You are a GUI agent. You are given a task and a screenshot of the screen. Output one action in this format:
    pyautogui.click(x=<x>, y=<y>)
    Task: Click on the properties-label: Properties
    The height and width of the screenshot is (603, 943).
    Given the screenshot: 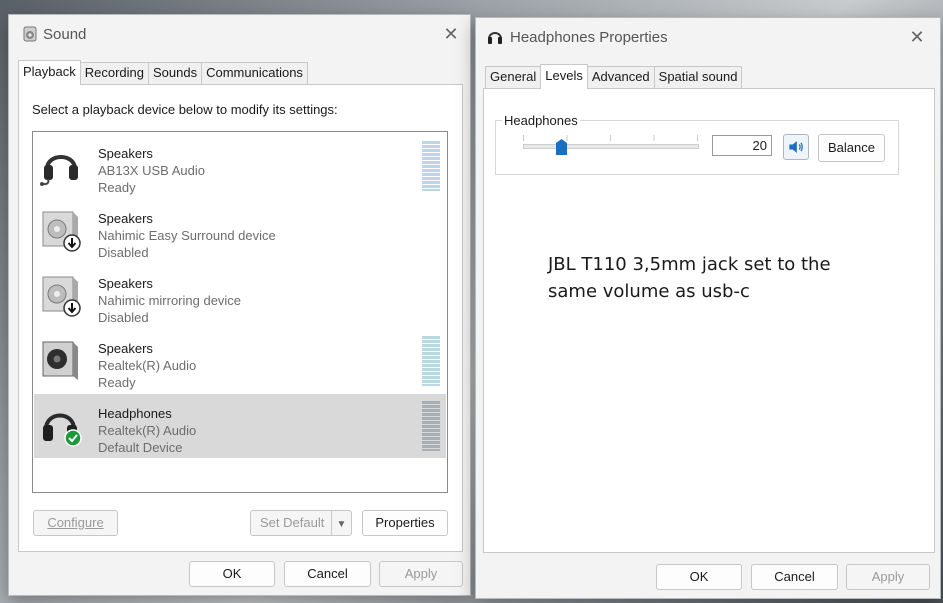 What is the action you would take?
    pyautogui.click(x=405, y=522)
    